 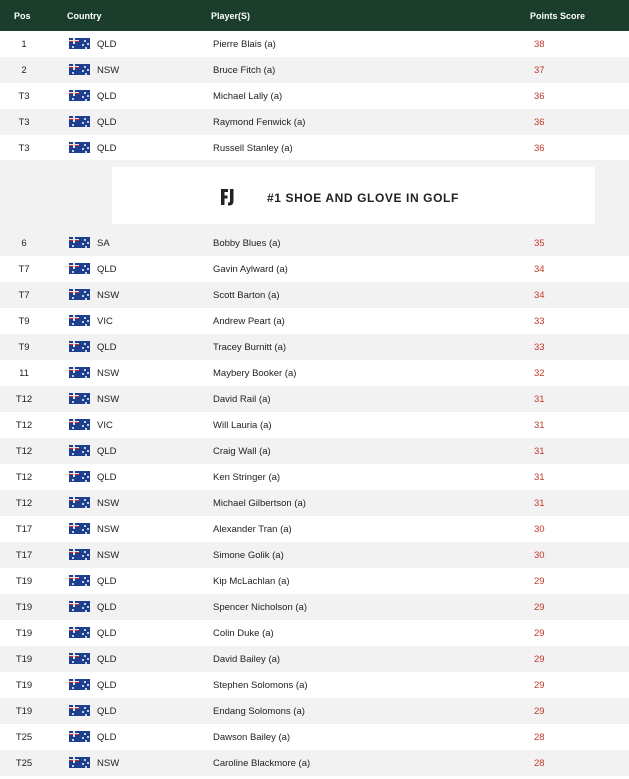 What do you see at coordinates (24, 44) in the screenshot?
I see `position-cell: 1` at bounding box center [24, 44].